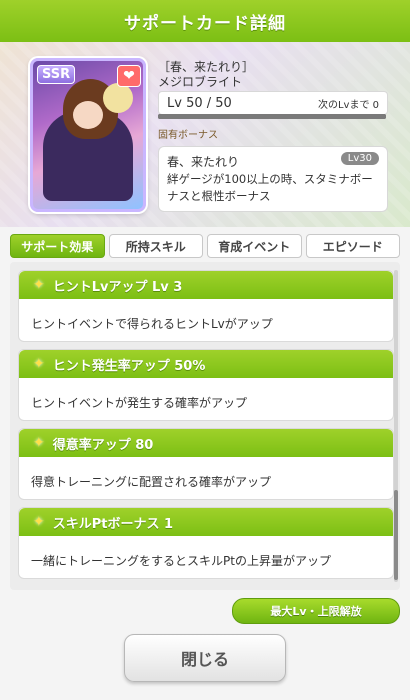 The height and width of the screenshot is (700, 410). I want to click on effect-header: ✦ スキルPtボーナス 1, so click(206, 522).